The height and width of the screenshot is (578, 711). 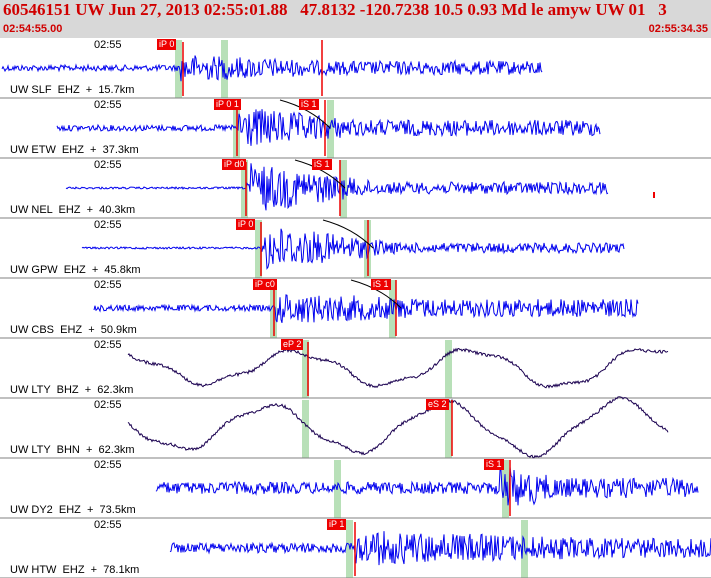 What do you see at coordinates (73, 330) in the screenshot?
I see `station-label: UW CBS EHZ + 50.9km` at bounding box center [73, 330].